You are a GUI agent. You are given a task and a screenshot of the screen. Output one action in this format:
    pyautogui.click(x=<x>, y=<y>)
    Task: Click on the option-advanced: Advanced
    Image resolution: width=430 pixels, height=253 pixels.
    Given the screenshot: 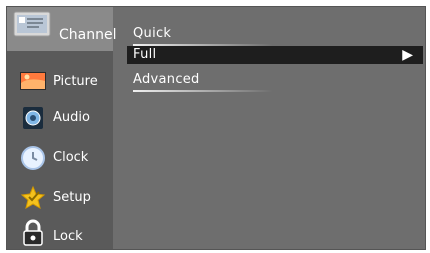 What is the action you would take?
    pyautogui.click(x=275, y=81)
    